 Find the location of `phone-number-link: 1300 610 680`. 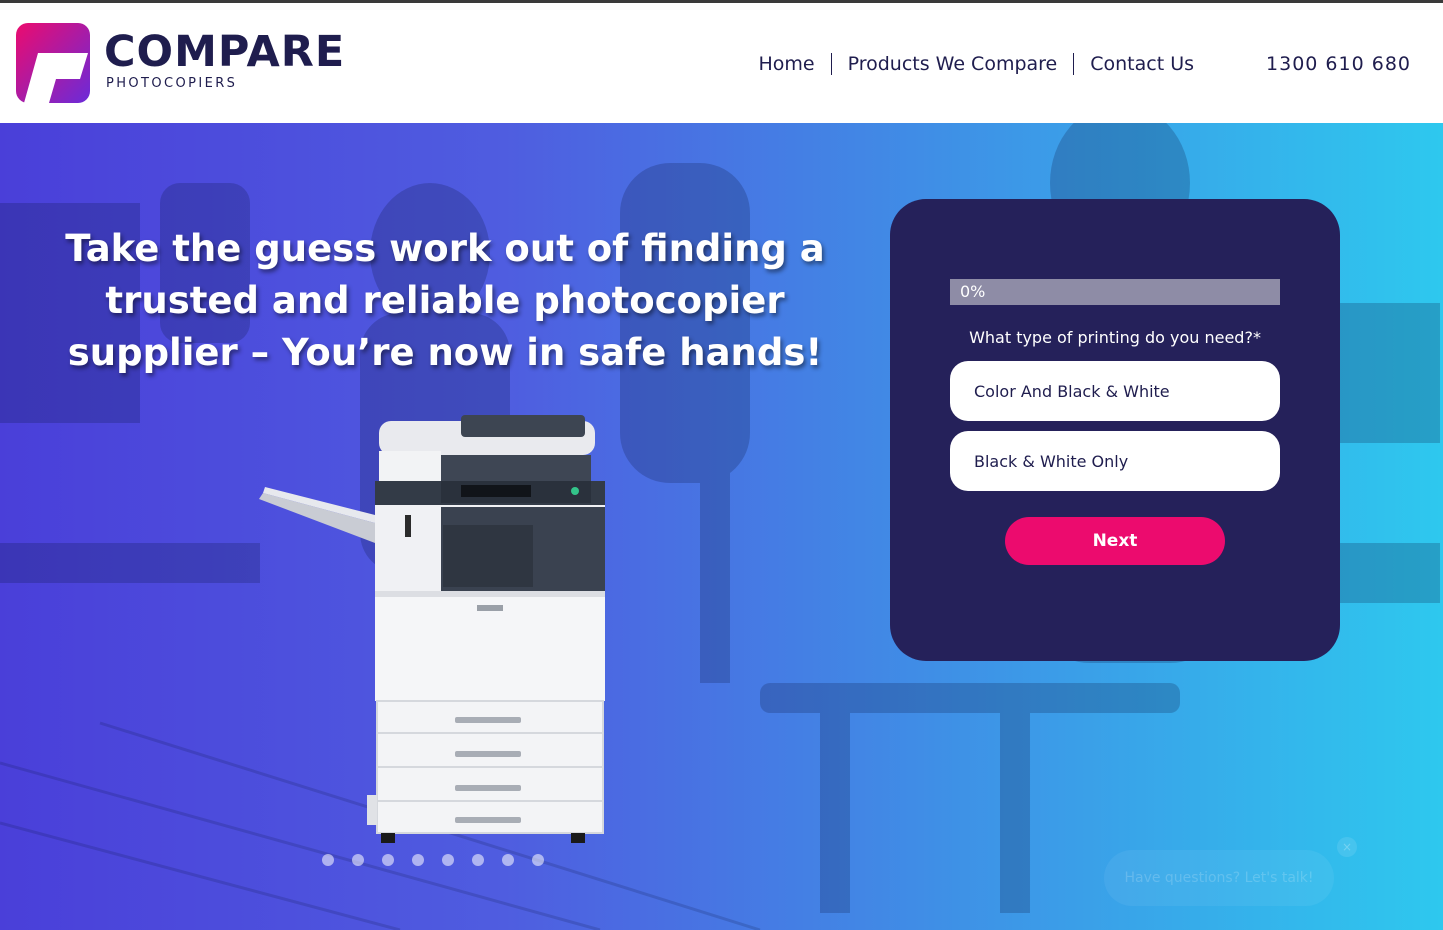

phone-number-link: 1300 610 680 is located at coordinates (1338, 64).